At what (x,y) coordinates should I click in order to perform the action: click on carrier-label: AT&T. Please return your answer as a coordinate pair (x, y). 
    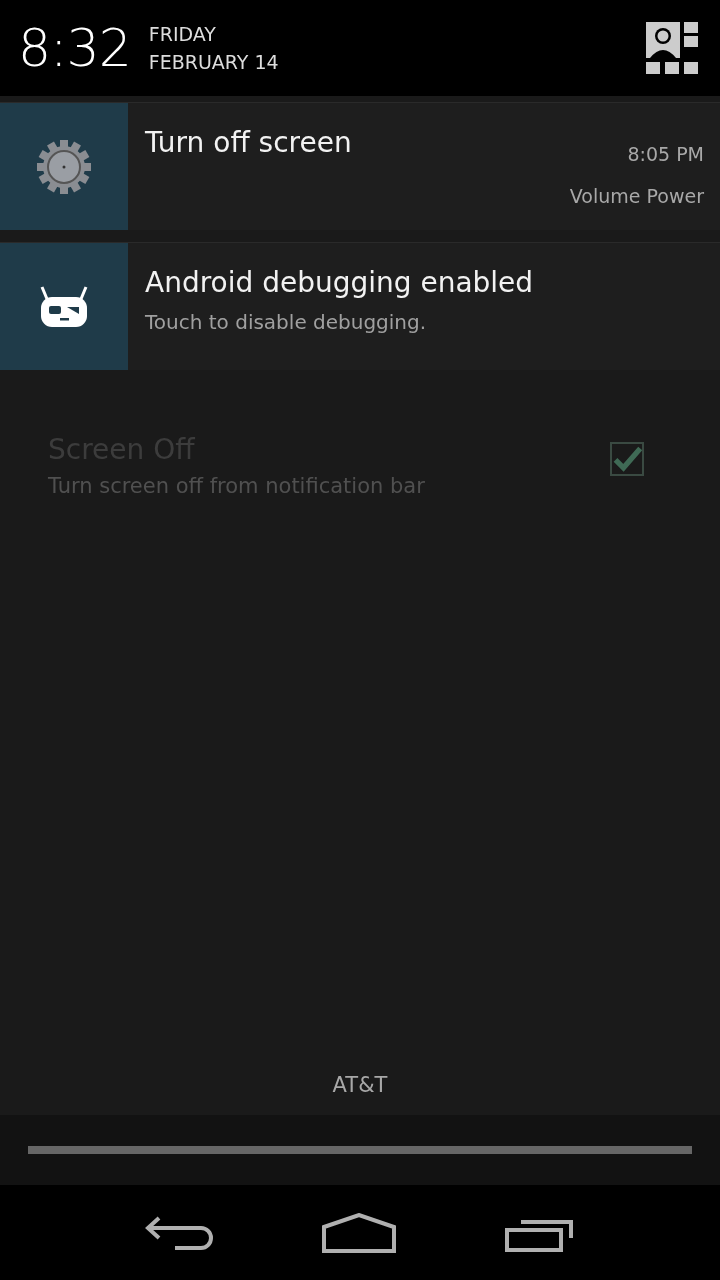
    Looking at the image, I should click on (360, 1085).